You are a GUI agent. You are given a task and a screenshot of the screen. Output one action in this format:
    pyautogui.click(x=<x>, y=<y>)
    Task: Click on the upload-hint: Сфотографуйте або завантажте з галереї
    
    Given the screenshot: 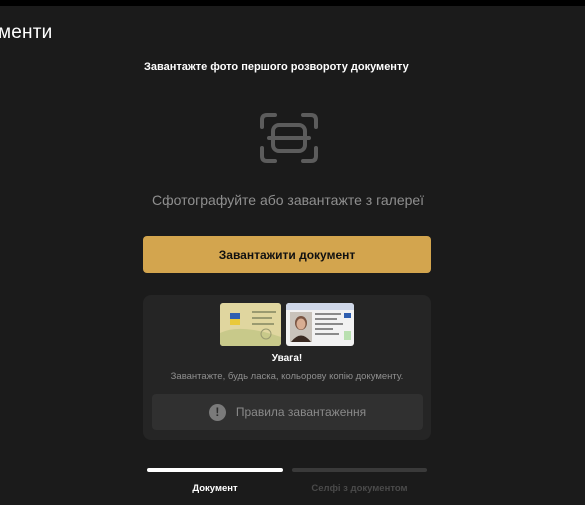 What is the action you would take?
    pyautogui.click(x=288, y=200)
    